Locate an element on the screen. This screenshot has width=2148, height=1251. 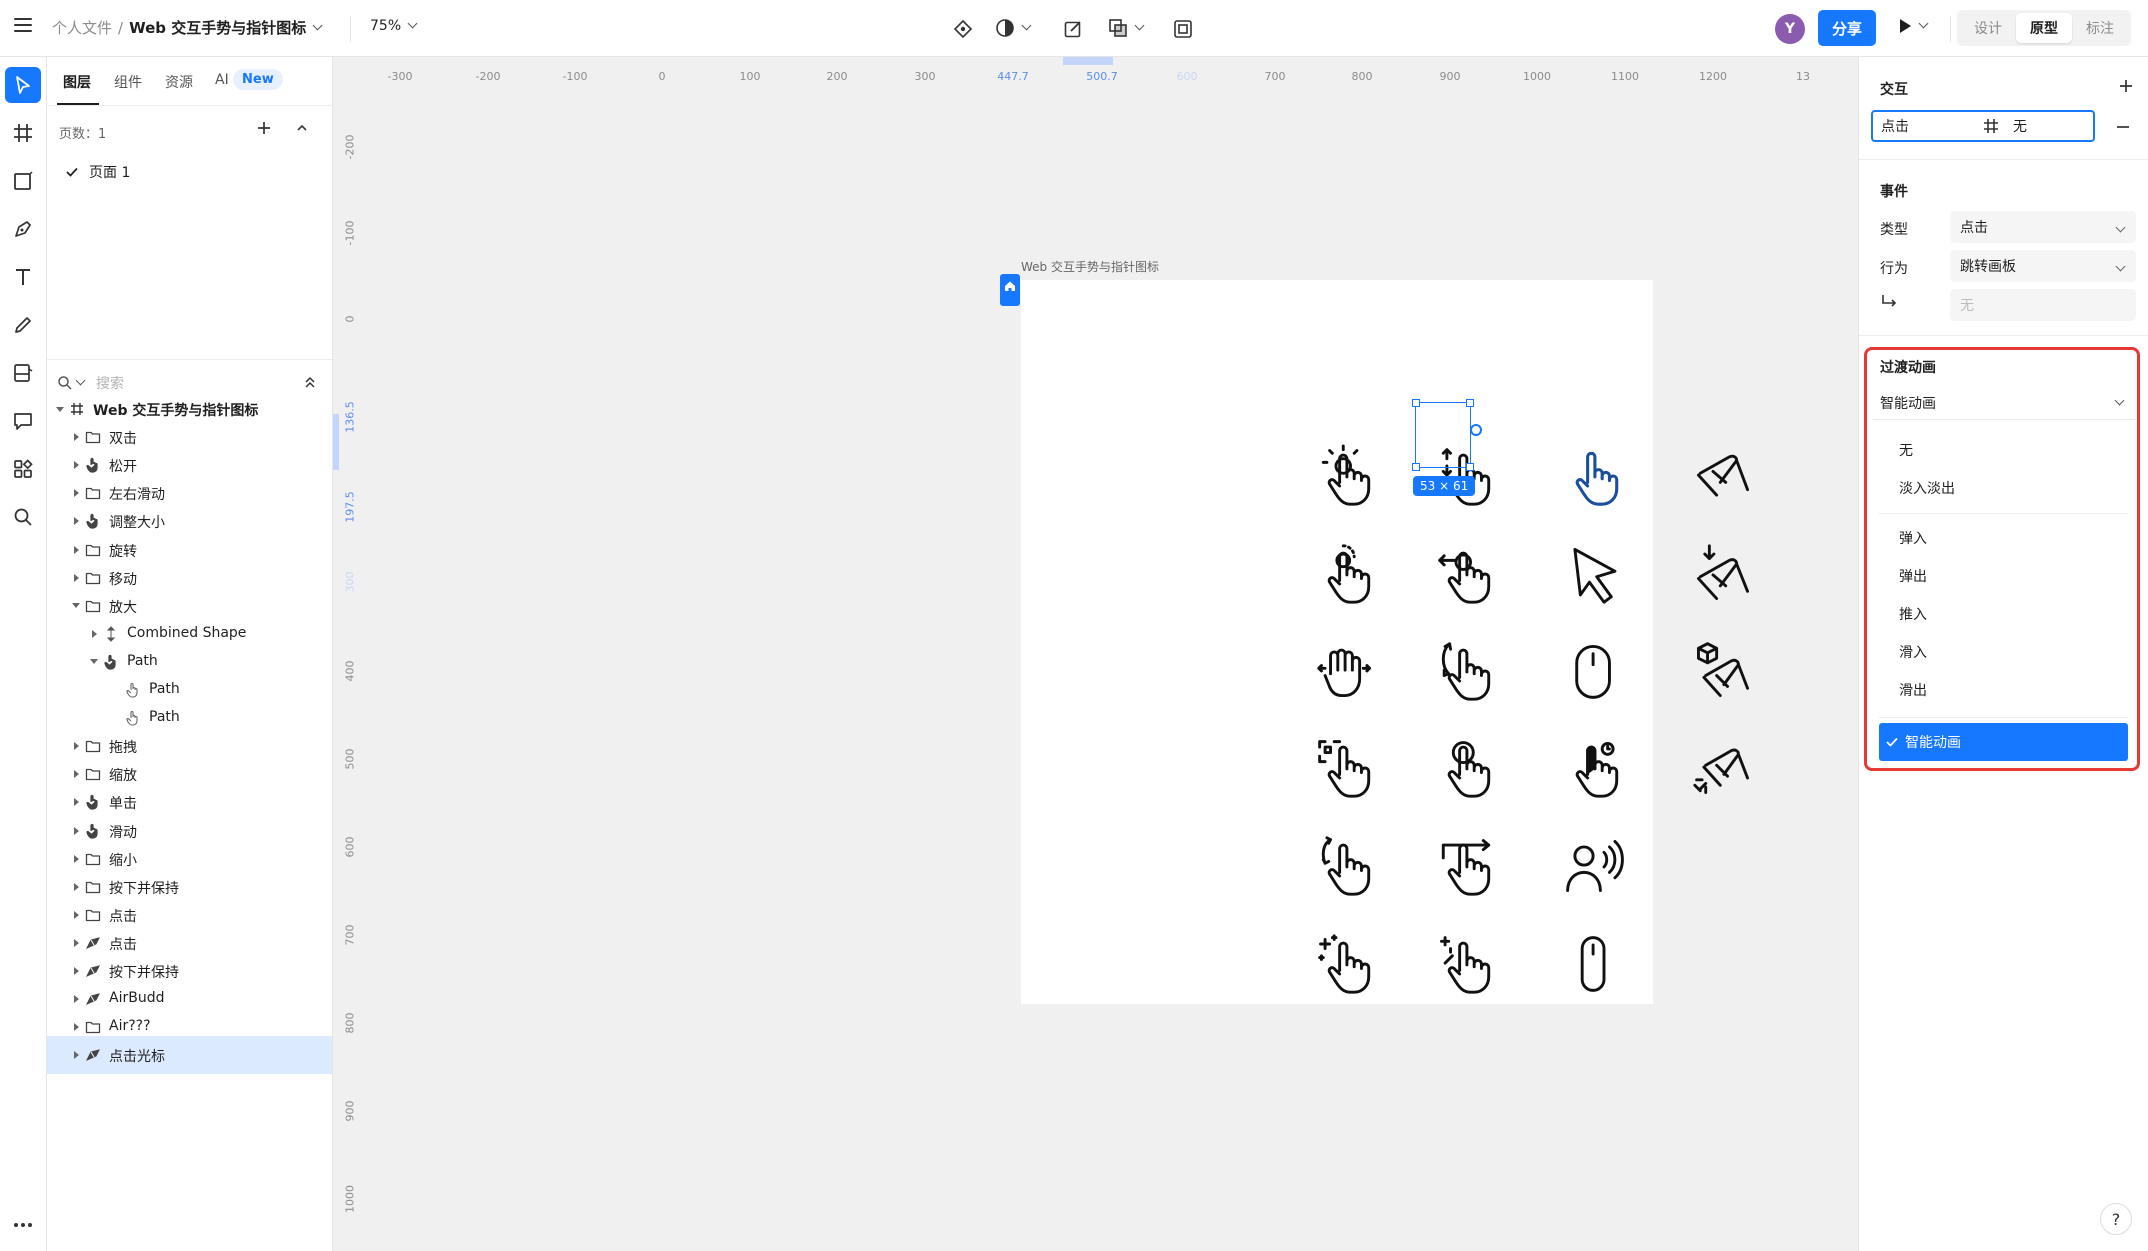
sparkle-tap-icon is located at coordinates (1466, 964).